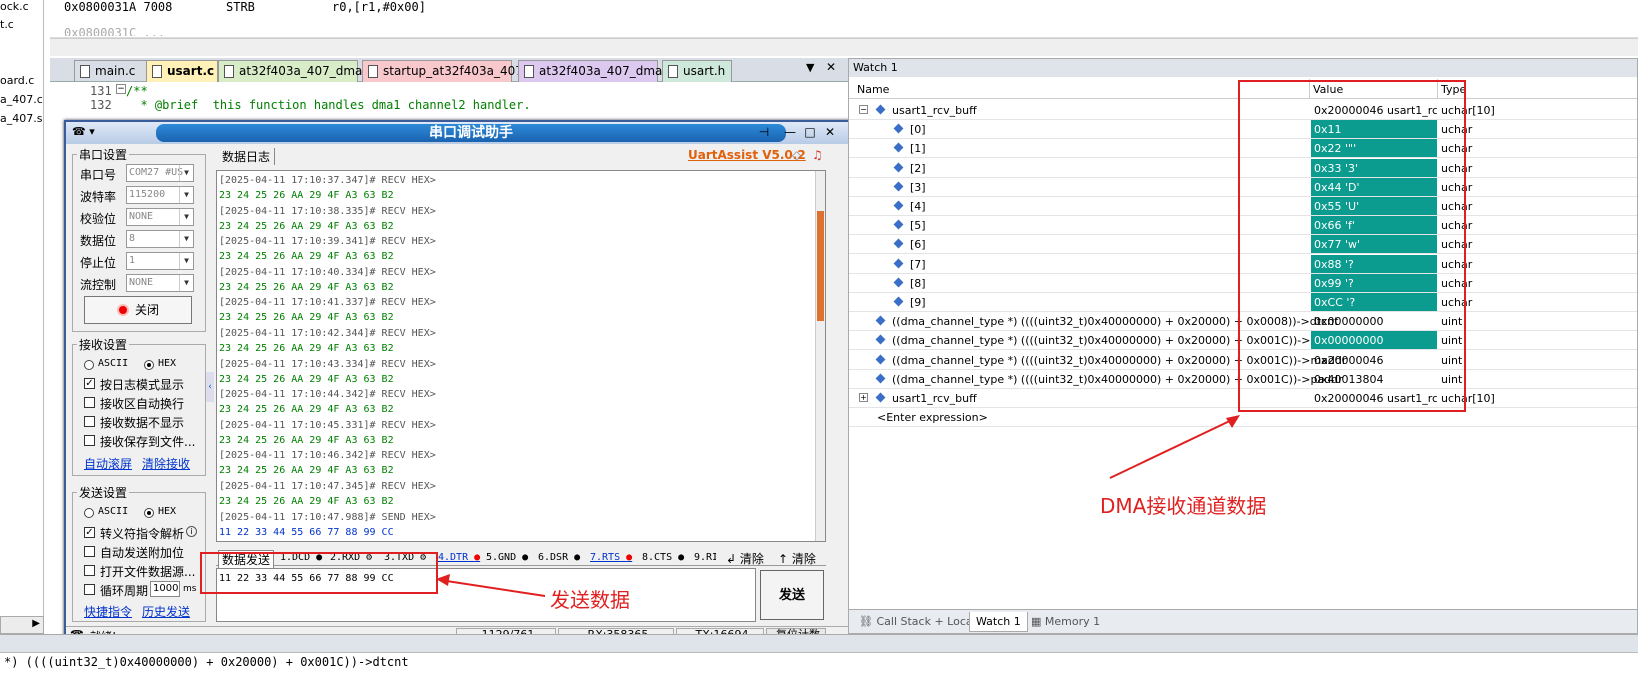 This screenshot has height=692, width=1638. What do you see at coordinates (838, 506) in the screenshot?
I see `annotation-arrows` at bounding box center [838, 506].